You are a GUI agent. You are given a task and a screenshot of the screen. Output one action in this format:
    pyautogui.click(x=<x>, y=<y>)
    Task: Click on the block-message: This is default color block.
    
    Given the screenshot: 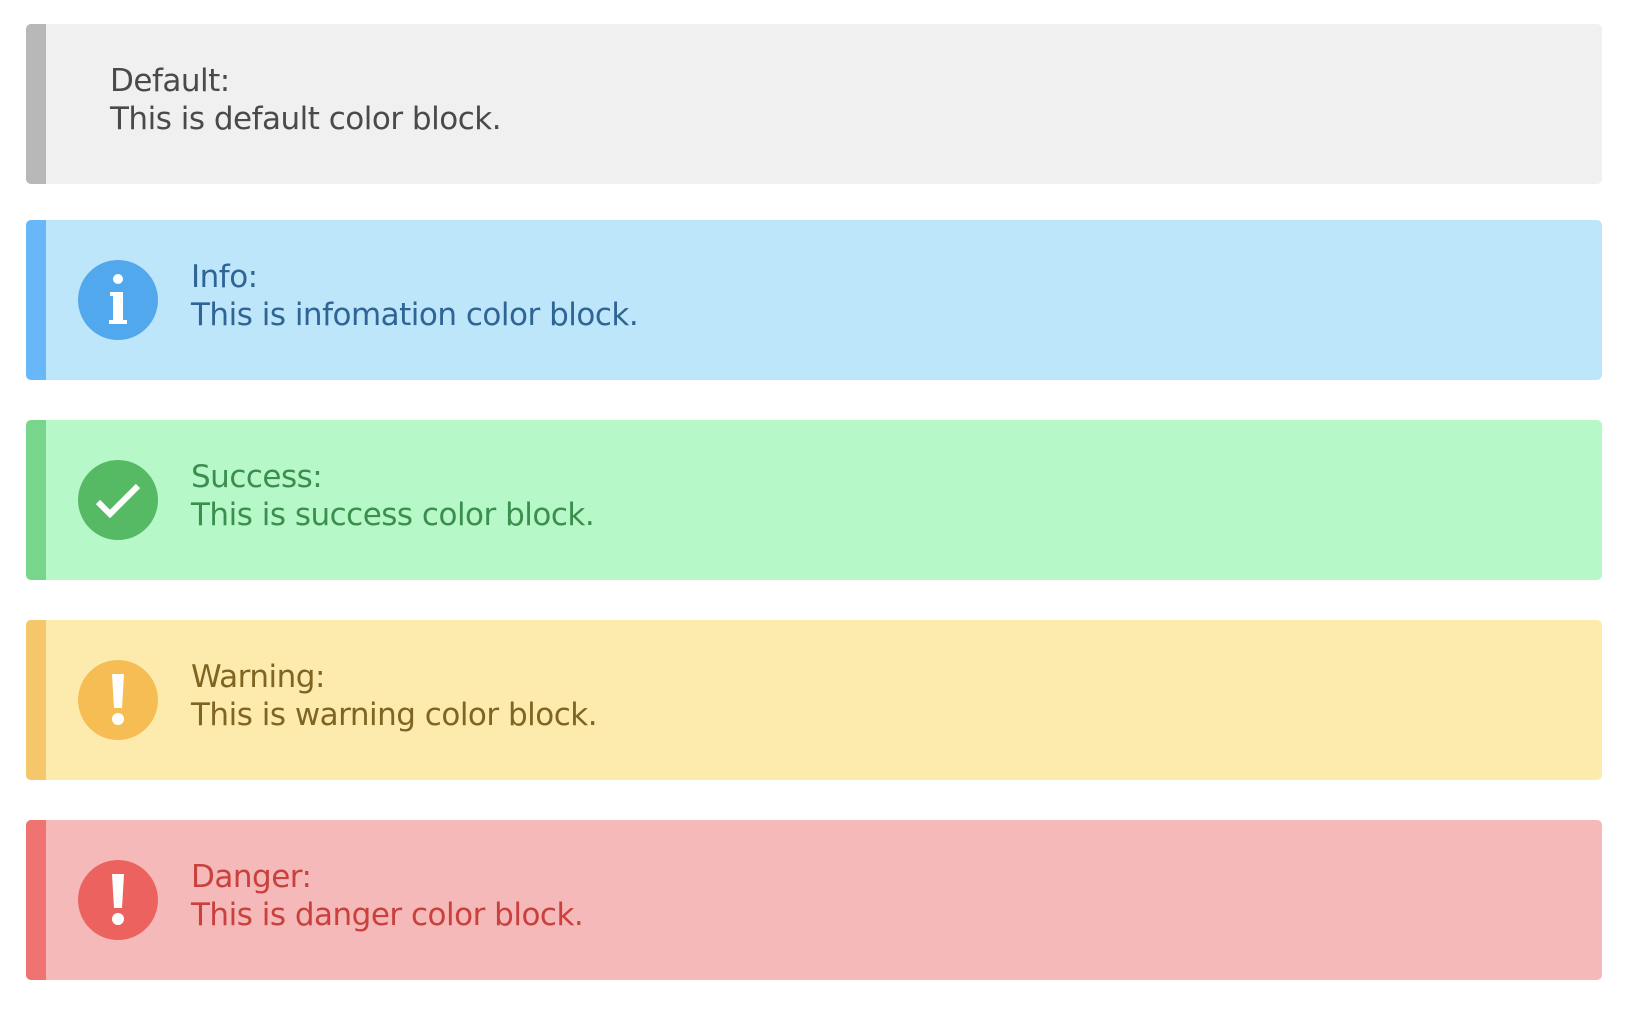 What is the action you would take?
    pyautogui.click(x=306, y=119)
    